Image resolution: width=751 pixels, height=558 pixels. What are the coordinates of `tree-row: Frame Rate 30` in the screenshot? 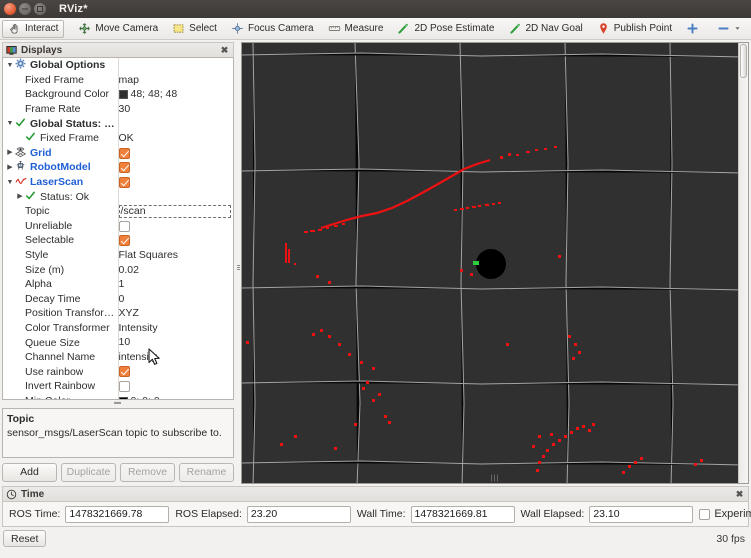 It's located at (118, 109).